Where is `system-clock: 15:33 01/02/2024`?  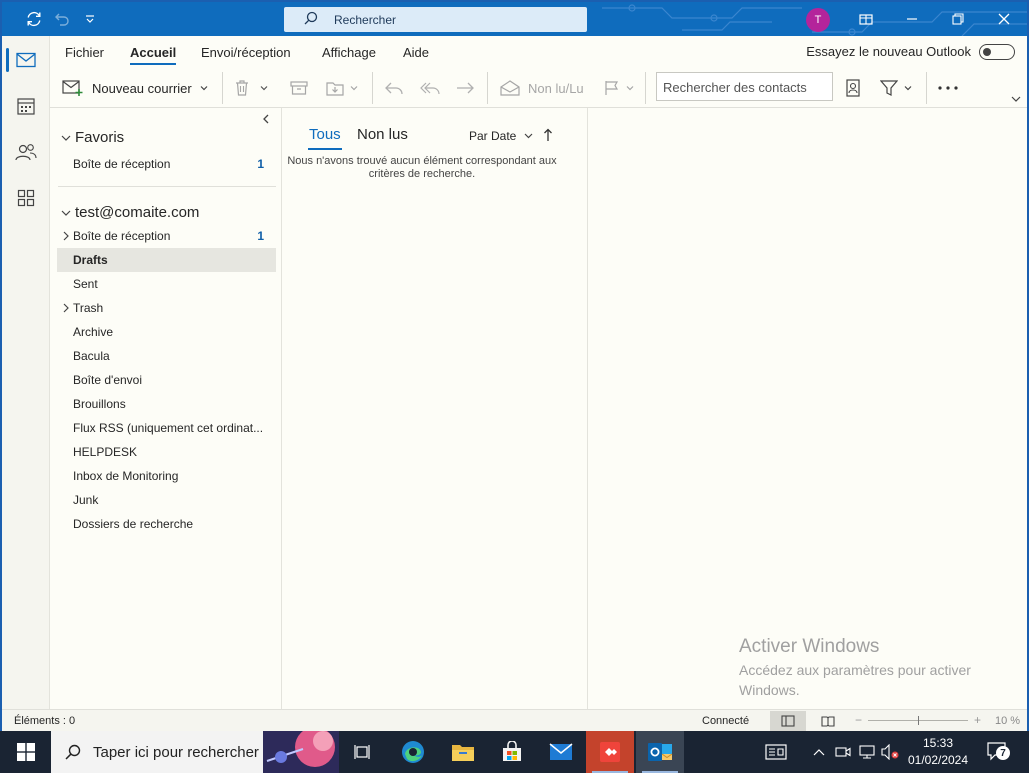 system-clock: 15:33 01/02/2024 is located at coordinates (938, 752).